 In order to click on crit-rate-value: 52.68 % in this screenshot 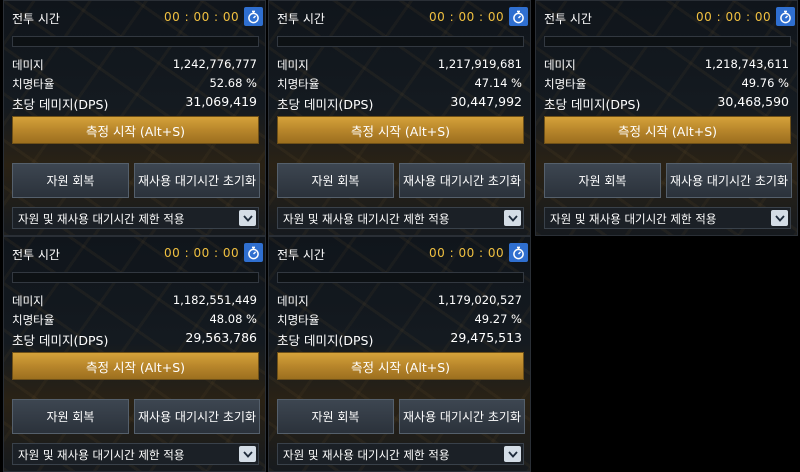, I will do `click(233, 83)`.